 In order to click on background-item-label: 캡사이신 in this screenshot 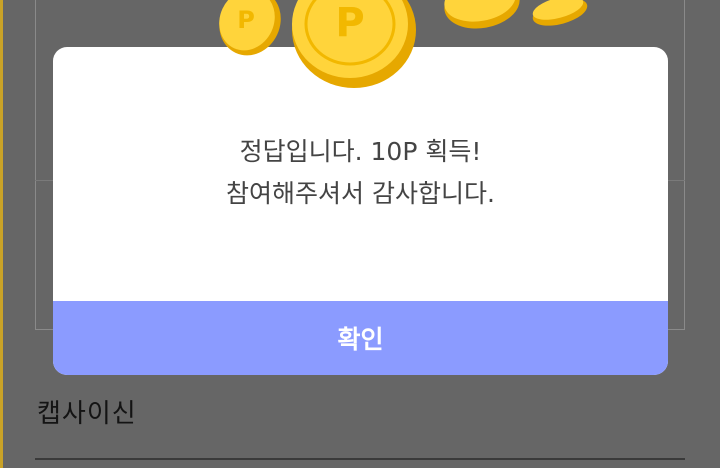, I will do `click(87, 414)`.